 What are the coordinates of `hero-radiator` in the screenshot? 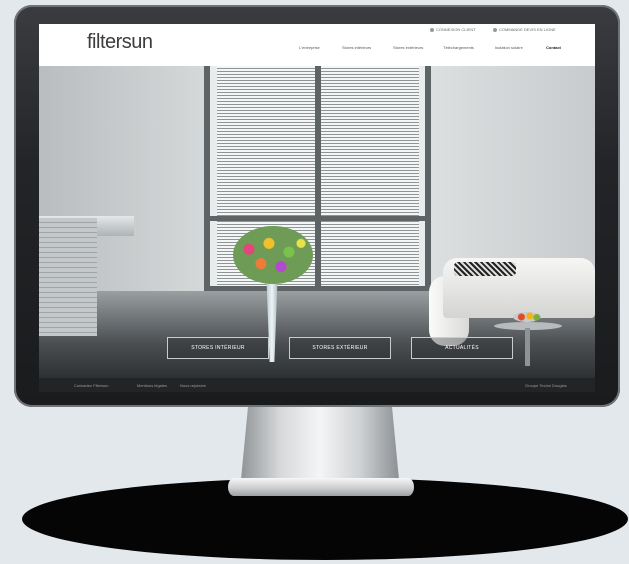 It's located at (68, 277).